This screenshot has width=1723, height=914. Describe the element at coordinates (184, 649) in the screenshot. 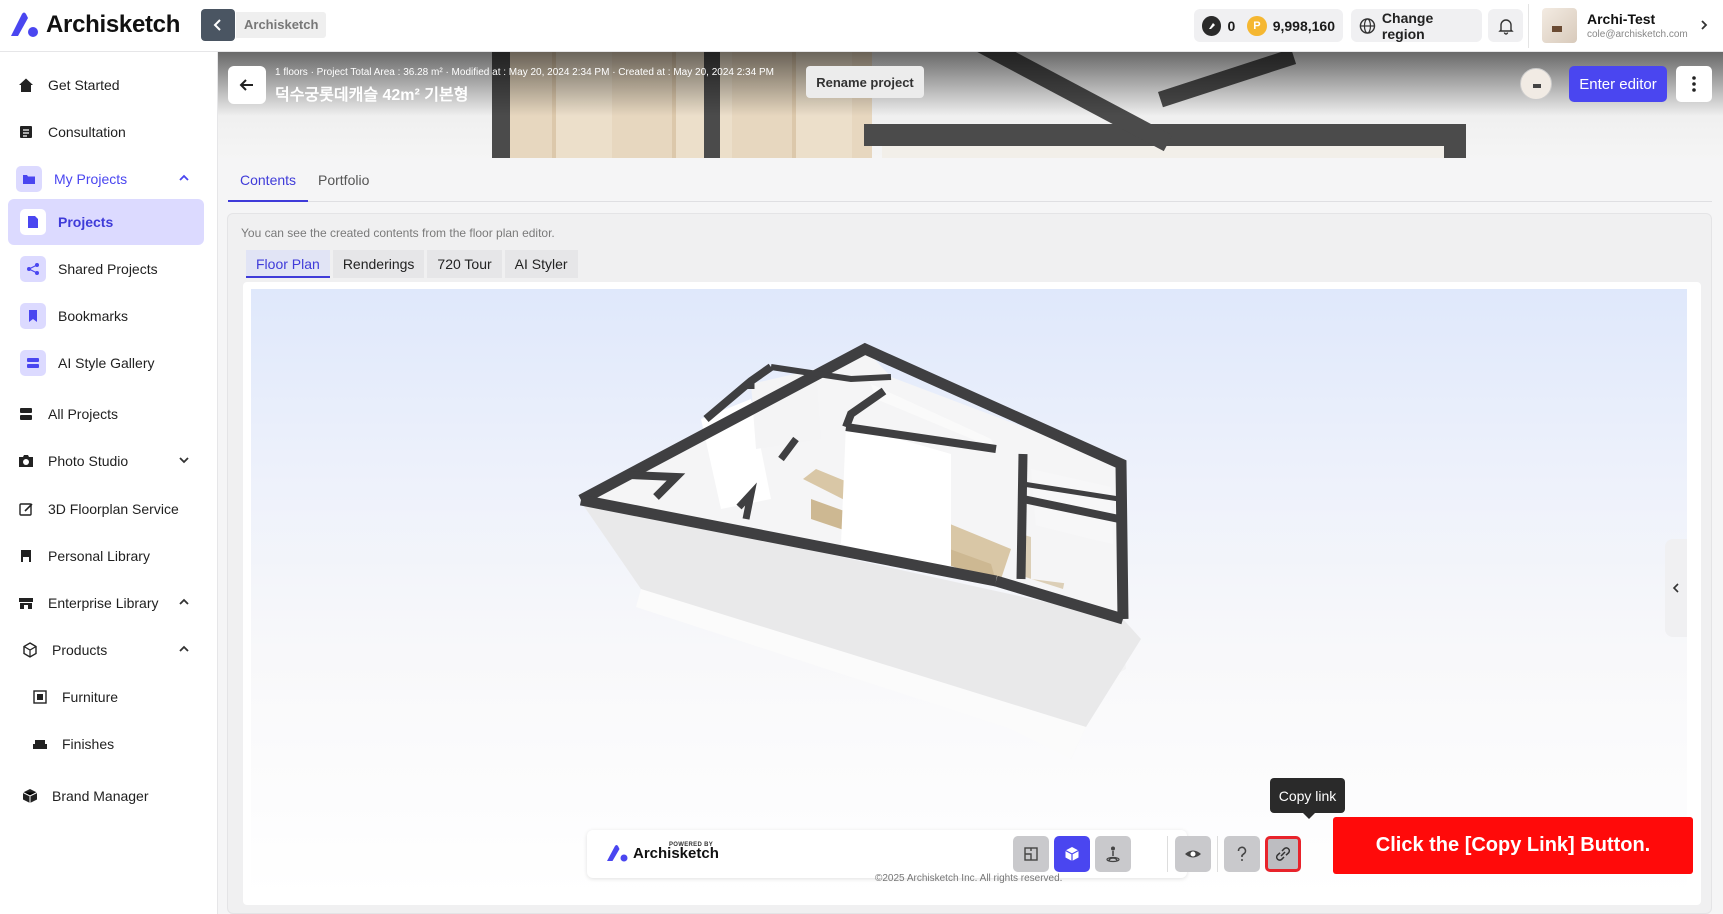

I see `chevron-up-icon` at that location.